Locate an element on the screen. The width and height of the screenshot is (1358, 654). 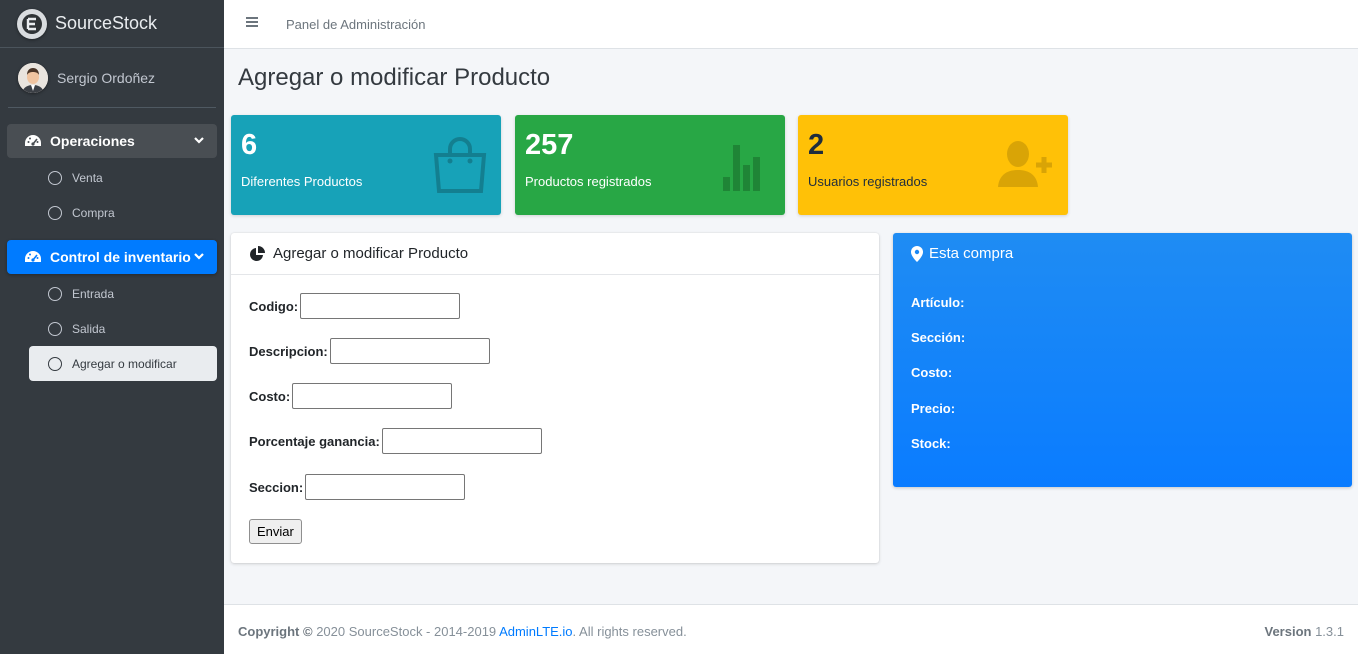
form-row-seccion: Seccion: is located at coordinates (357, 487).